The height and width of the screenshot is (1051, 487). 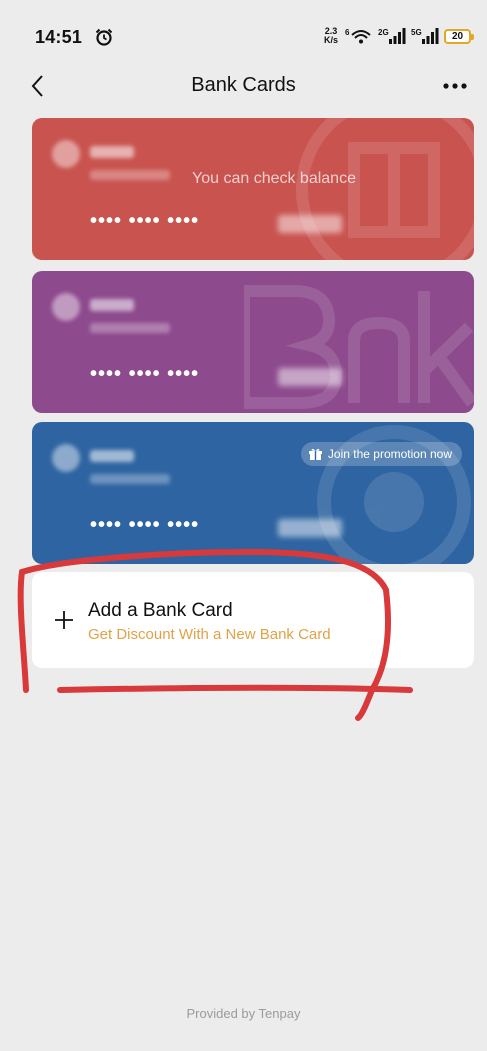 What do you see at coordinates (425, 36) in the screenshot?
I see `signal-5g-icon: 5G` at bounding box center [425, 36].